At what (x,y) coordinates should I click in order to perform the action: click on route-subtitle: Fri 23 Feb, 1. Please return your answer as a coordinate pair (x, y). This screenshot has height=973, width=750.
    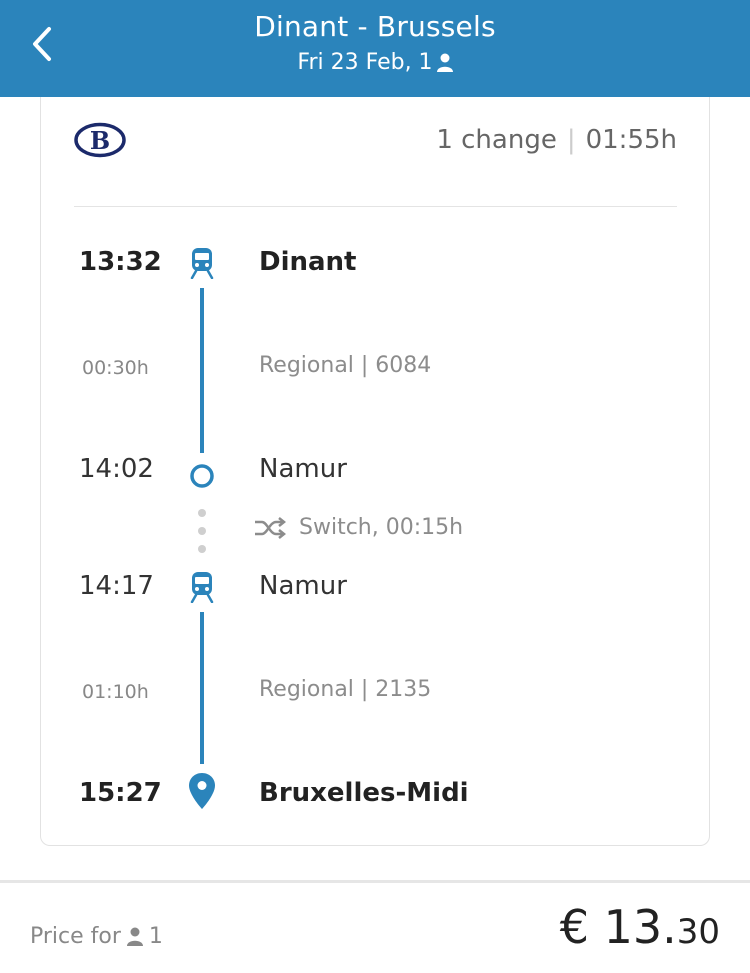
    Looking at the image, I should click on (375, 62).